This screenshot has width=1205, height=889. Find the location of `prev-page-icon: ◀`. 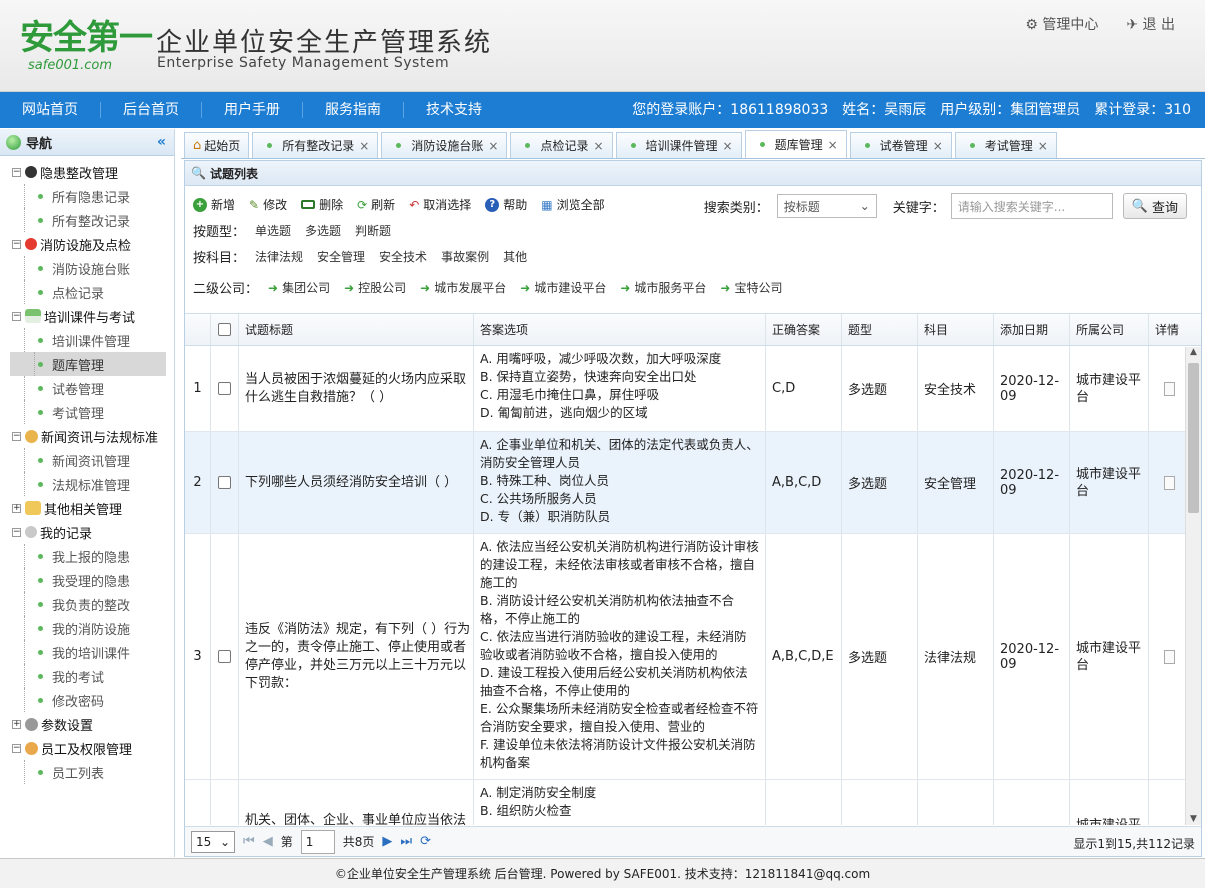

prev-page-icon: ◀ is located at coordinates (268, 841).